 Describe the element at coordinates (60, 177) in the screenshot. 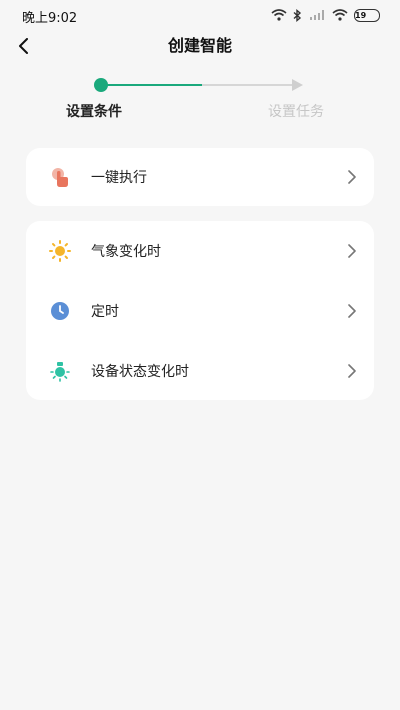

I see `hand-tap-icon` at that location.